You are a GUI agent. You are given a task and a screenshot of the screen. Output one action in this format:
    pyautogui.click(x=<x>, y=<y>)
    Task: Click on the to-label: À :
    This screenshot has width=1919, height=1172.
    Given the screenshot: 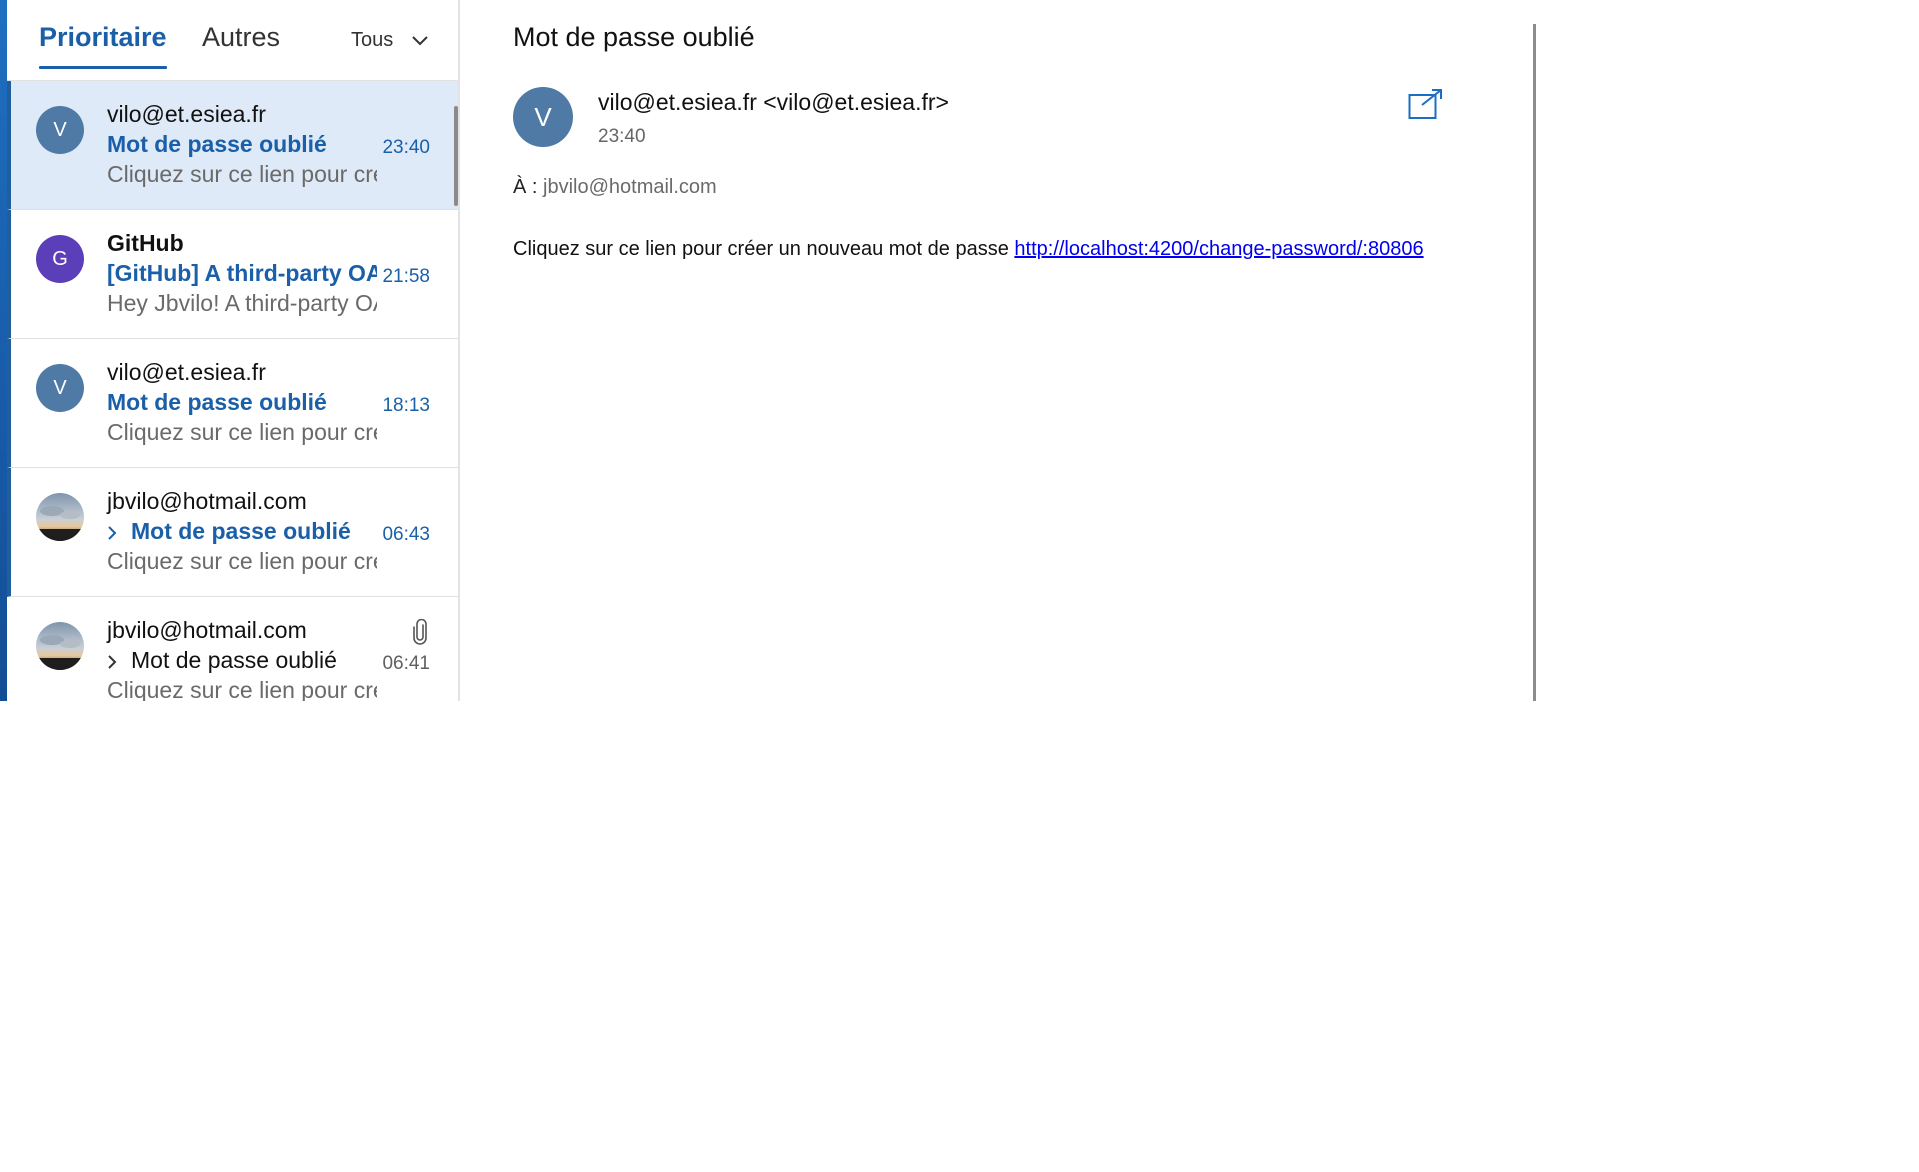 What is the action you would take?
    pyautogui.click(x=525, y=187)
    